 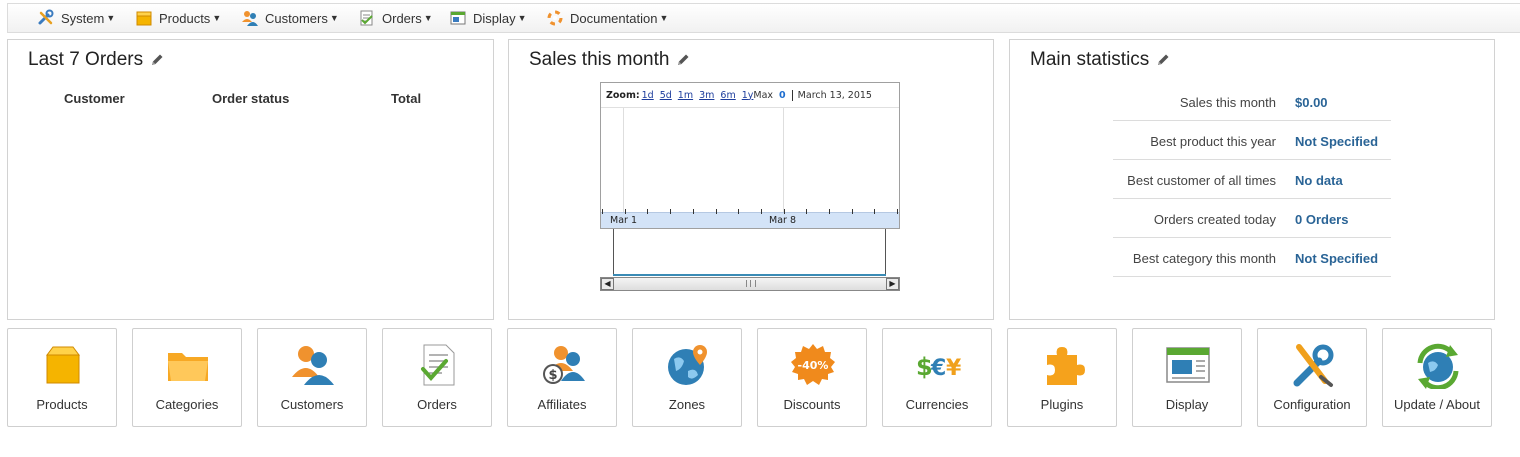 What do you see at coordinates (687, 365) in the screenshot?
I see `globe-icon` at bounding box center [687, 365].